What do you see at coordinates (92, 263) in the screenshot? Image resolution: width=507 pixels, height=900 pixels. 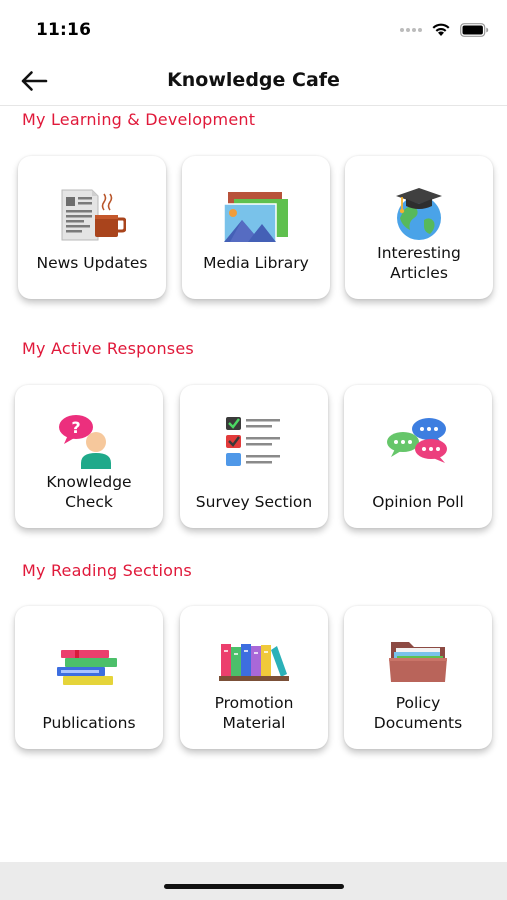 I see `card-label: News Updates` at bounding box center [92, 263].